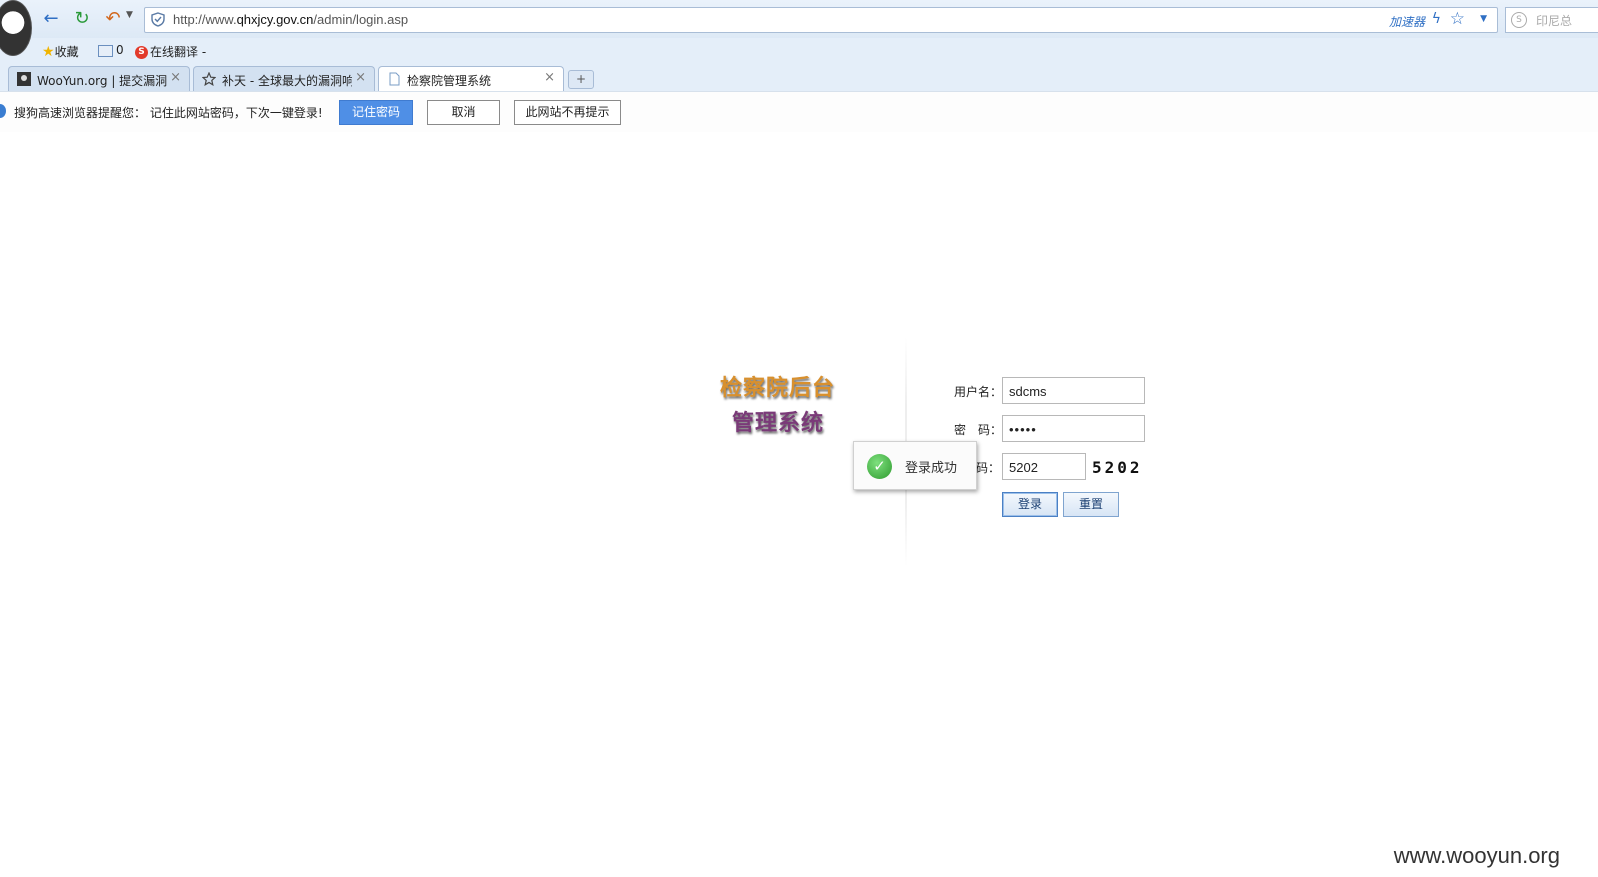 Image resolution: width=1598 pixels, height=877 pixels. What do you see at coordinates (1457, 19) in the screenshot?
I see `bookmark-star-icon: ☆` at bounding box center [1457, 19].